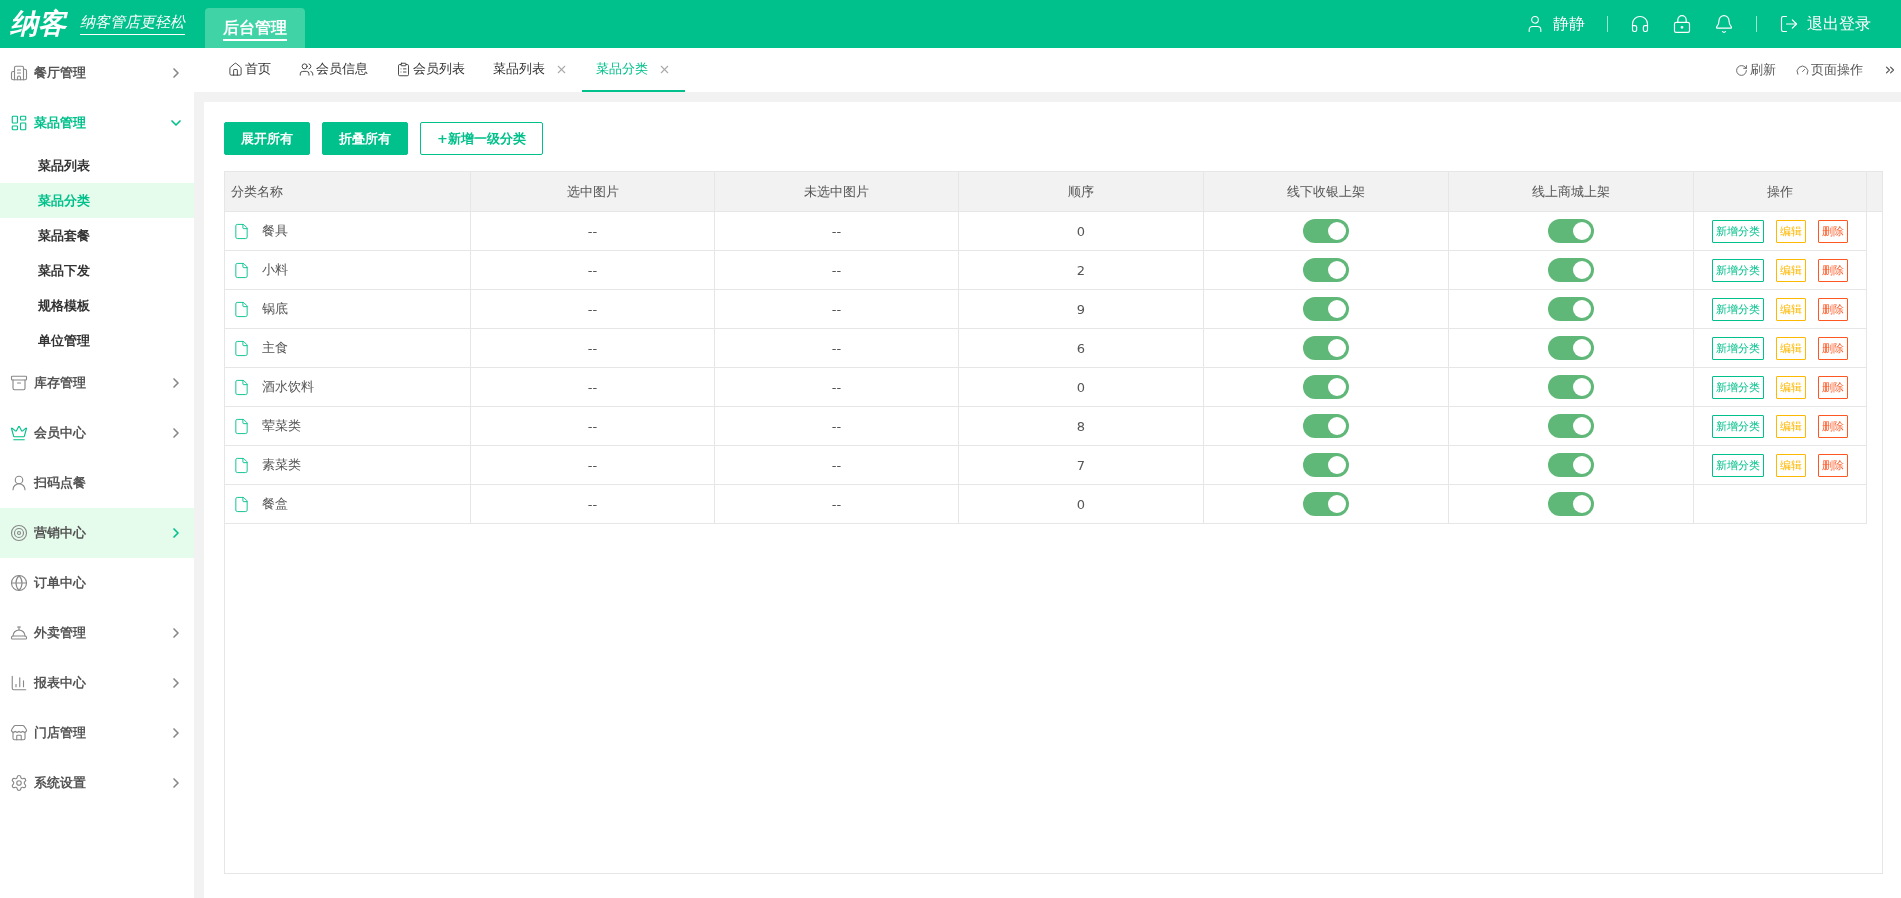 The height and width of the screenshot is (898, 1901). I want to click on user-name: 静静, so click(1569, 24).